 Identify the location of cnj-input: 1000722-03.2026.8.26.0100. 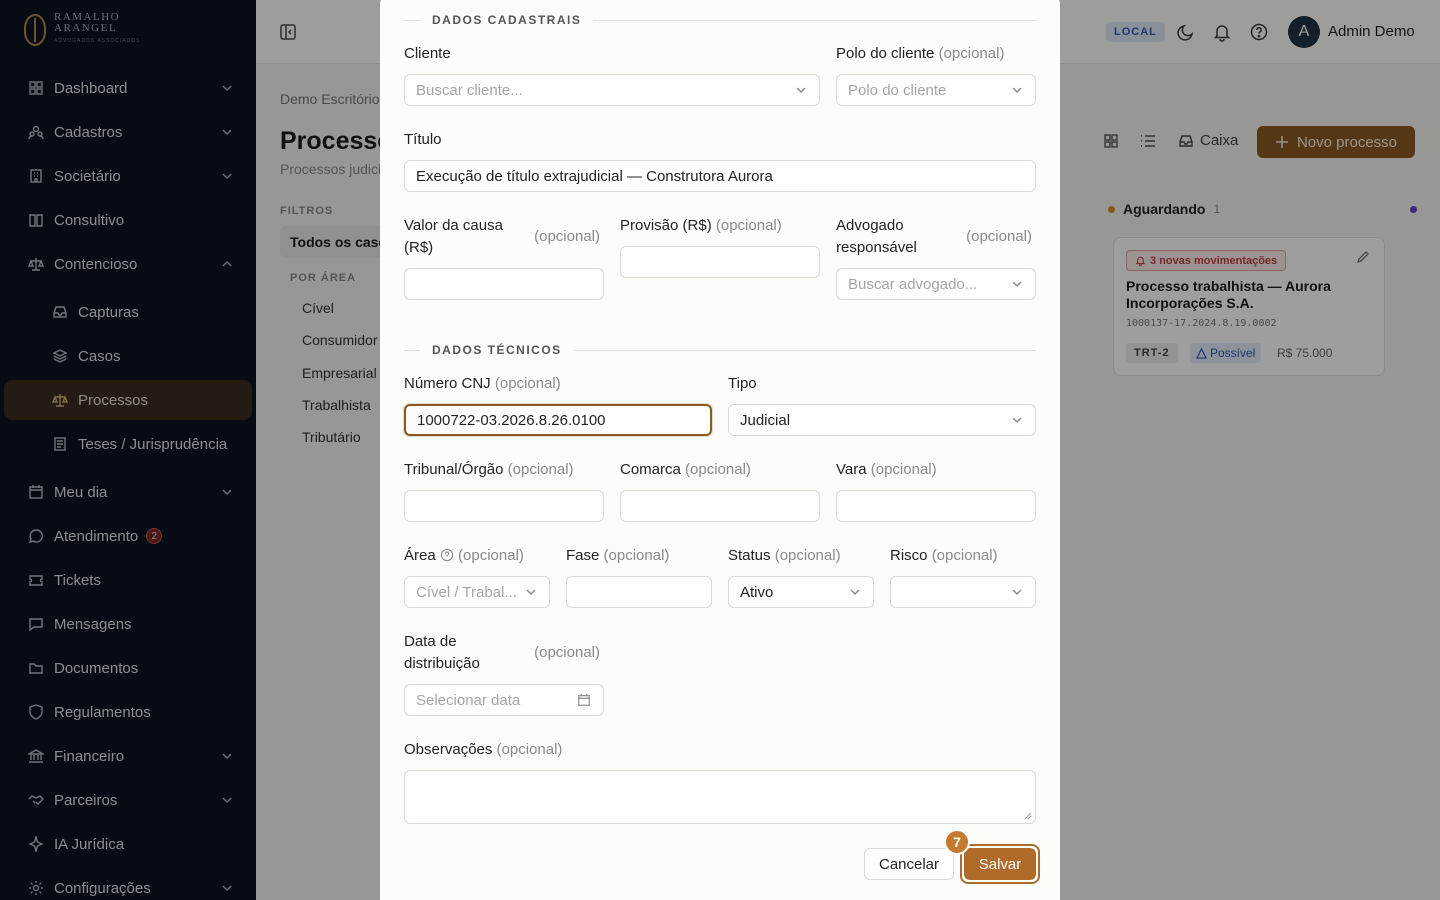
(558, 420).